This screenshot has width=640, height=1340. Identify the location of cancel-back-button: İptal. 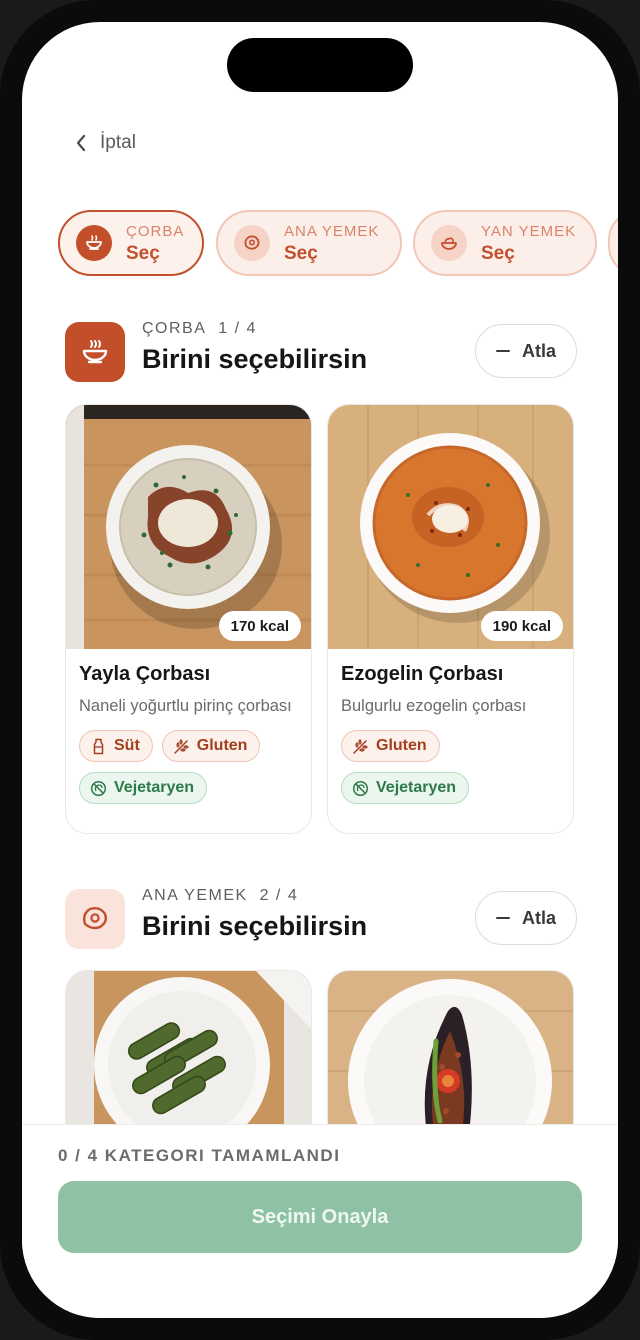
(105, 143).